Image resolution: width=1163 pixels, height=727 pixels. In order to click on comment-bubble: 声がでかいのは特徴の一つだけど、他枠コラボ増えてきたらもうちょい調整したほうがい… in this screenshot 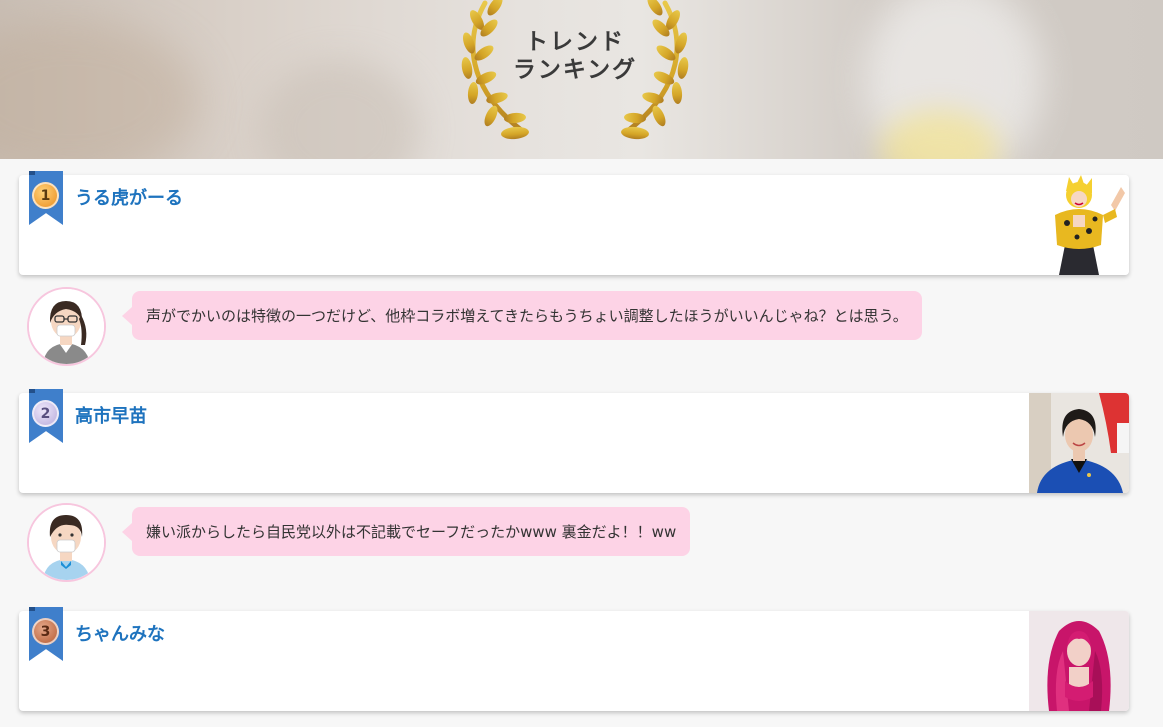, I will do `click(522, 315)`.